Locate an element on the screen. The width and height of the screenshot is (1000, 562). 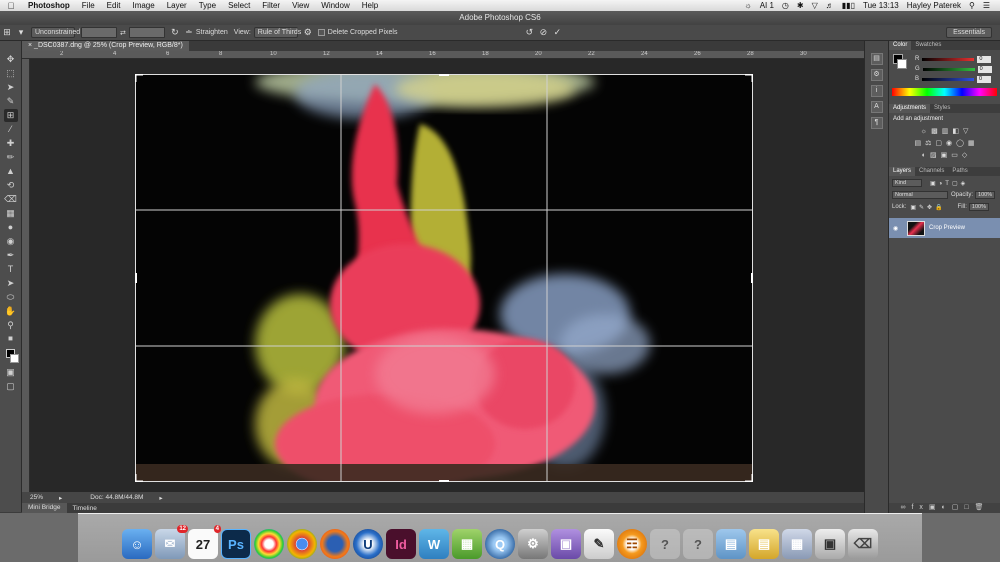
red-slider-track is located at coordinates (948, 59).